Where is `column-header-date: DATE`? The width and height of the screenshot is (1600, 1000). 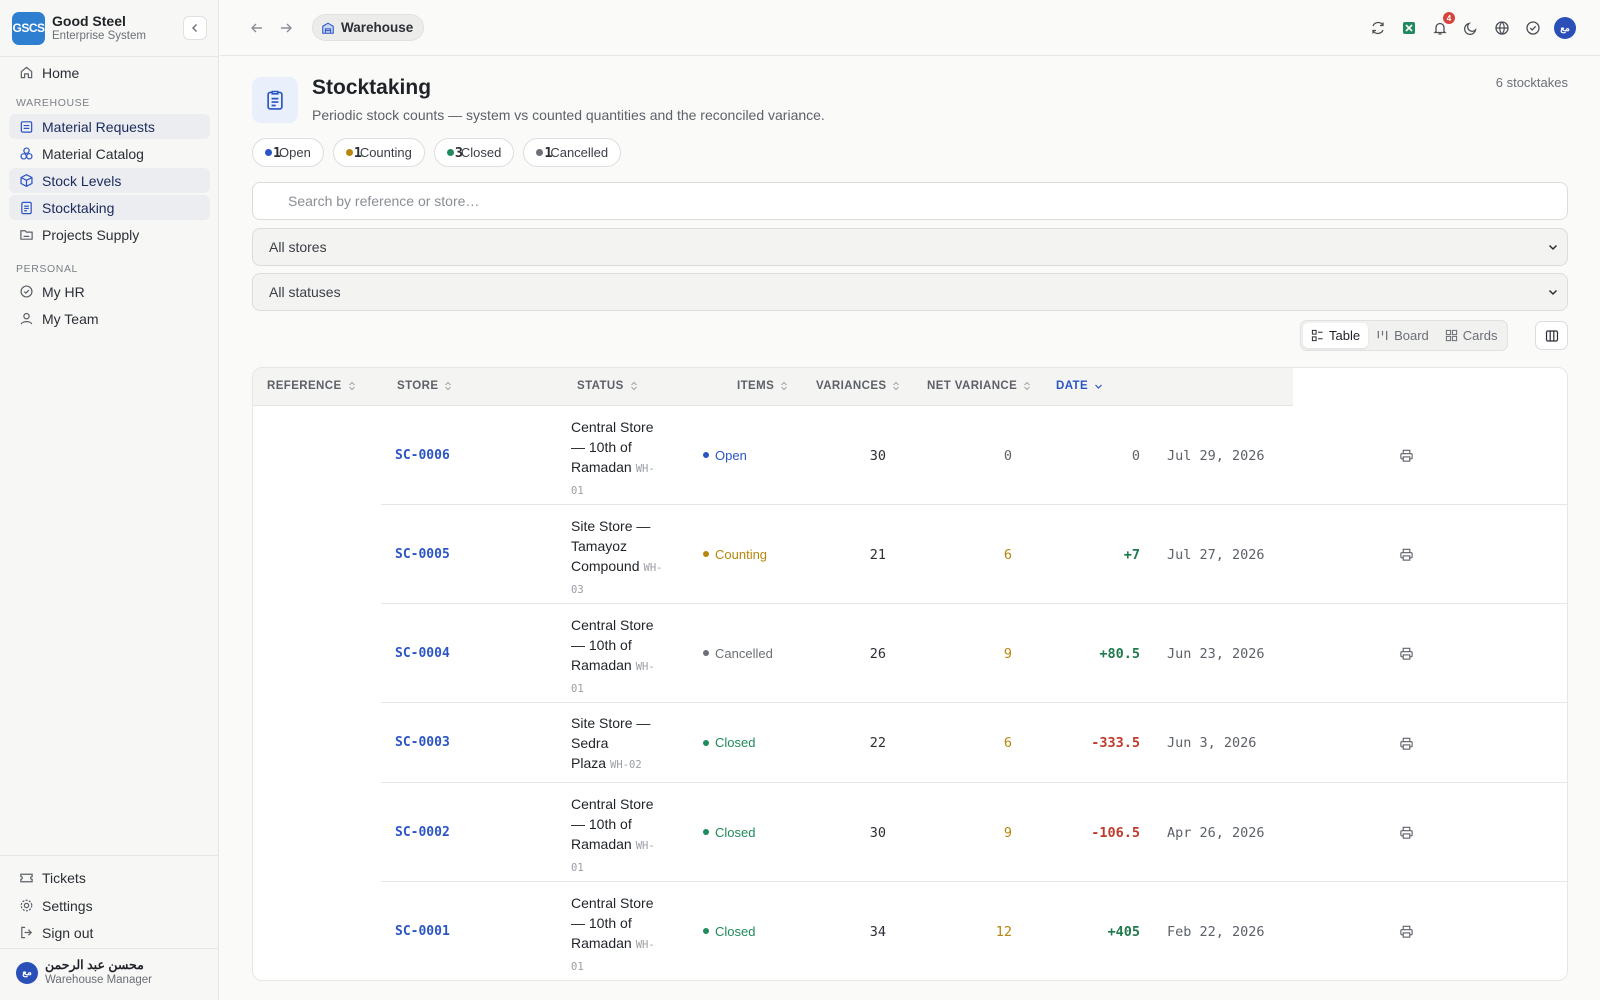 column-header-date: DATE is located at coordinates (1079, 386).